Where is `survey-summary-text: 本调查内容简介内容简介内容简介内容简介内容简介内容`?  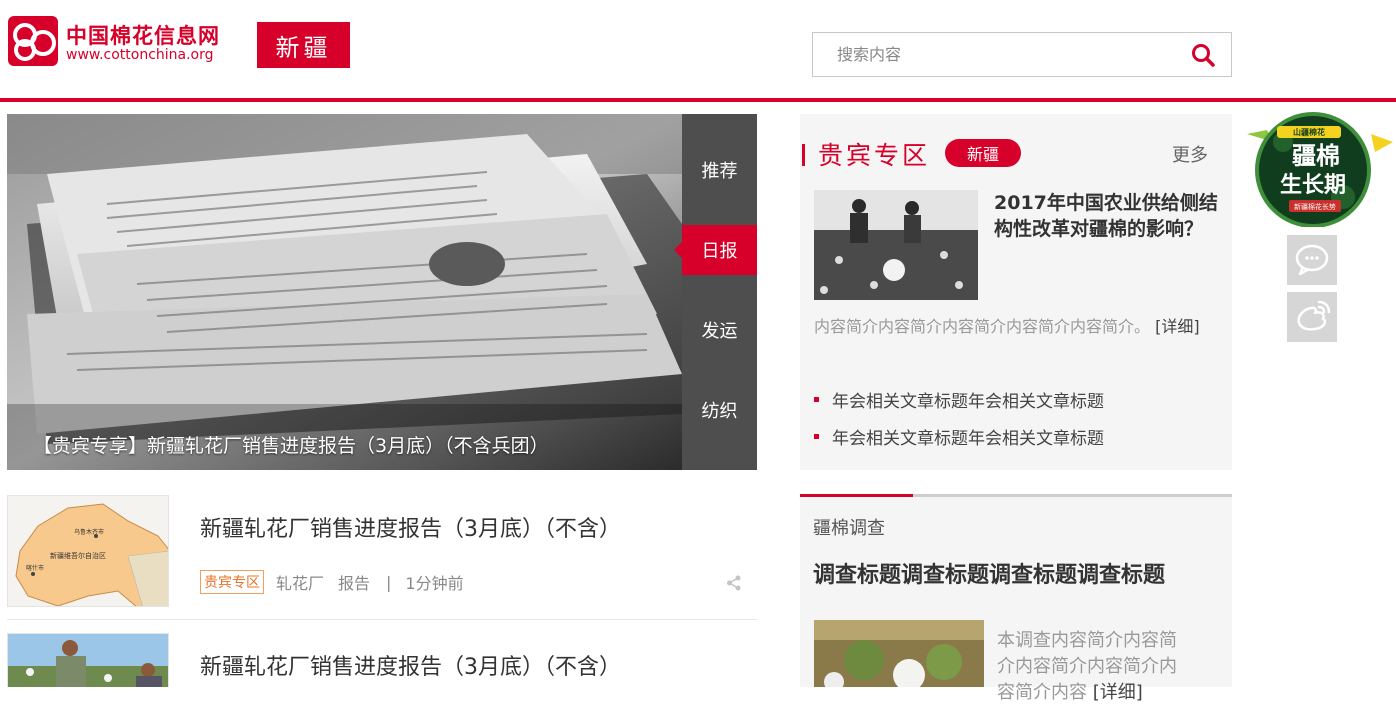 survey-summary-text: 本调查内容简介内容简介内容简介内容简介内容简介内容 is located at coordinates (1087, 666).